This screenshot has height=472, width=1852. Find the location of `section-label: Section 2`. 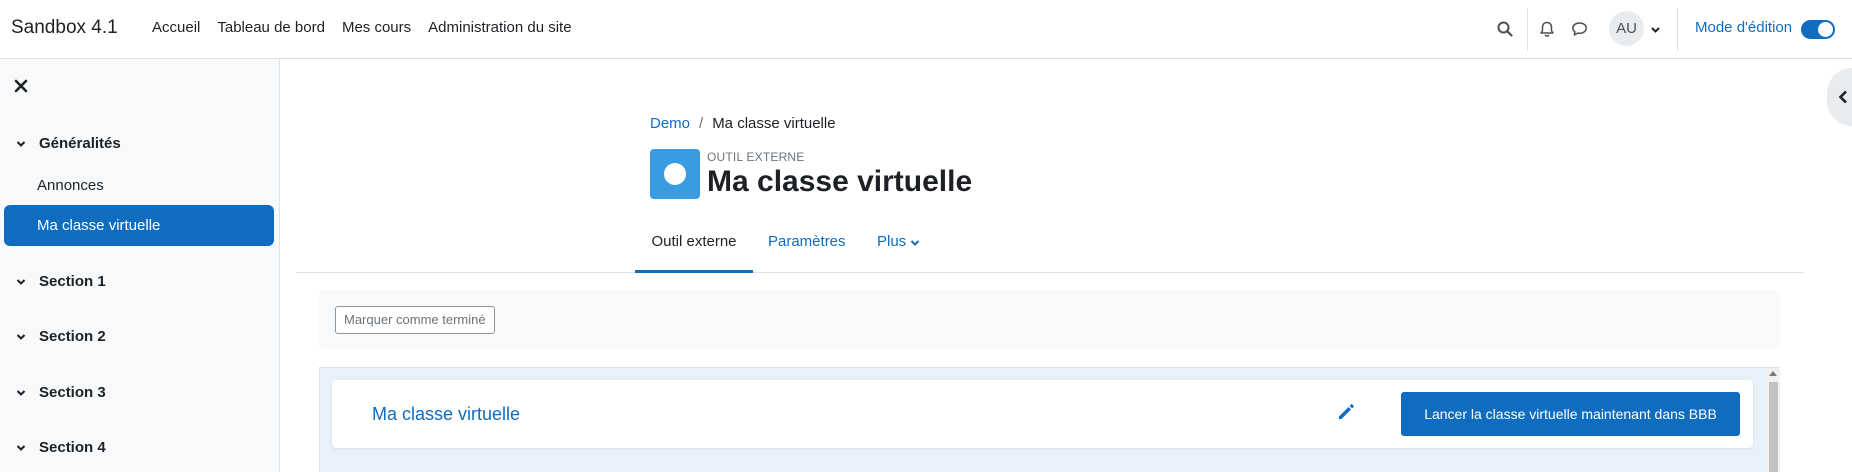

section-label: Section 2 is located at coordinates (72, 336).